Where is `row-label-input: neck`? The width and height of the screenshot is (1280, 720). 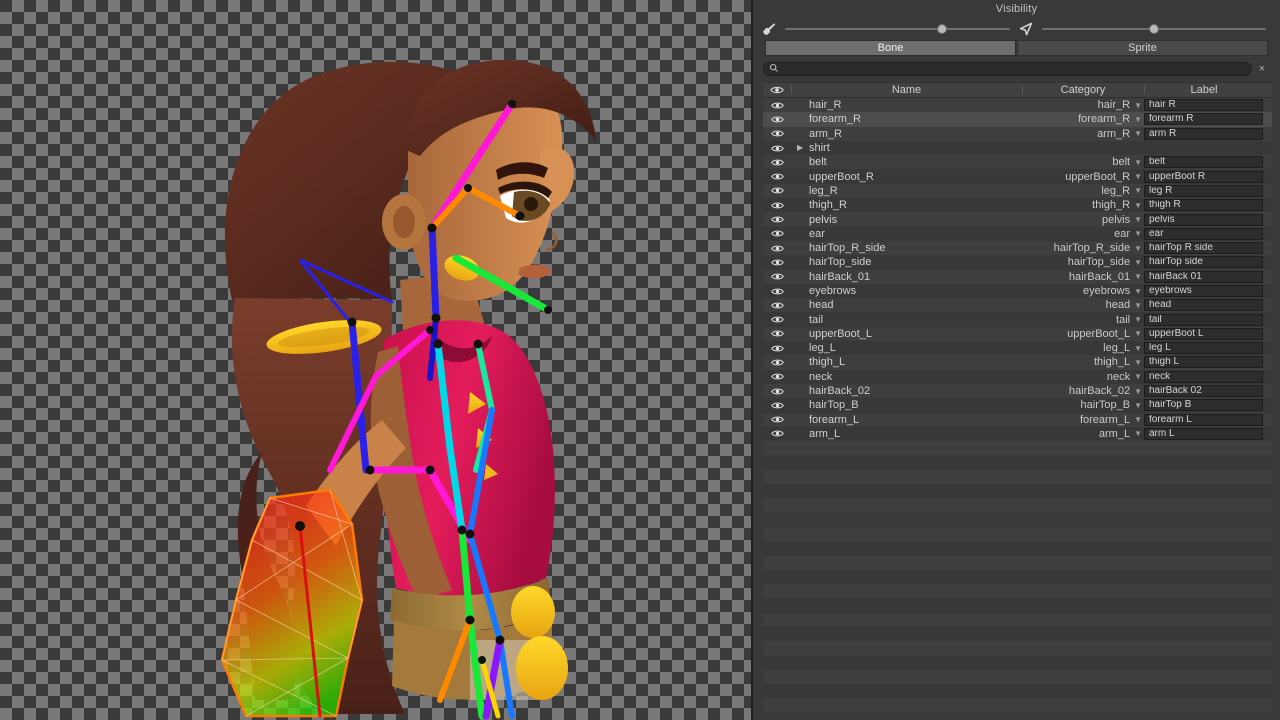 row-label-input: neck is located at coordinates (1203, 376).